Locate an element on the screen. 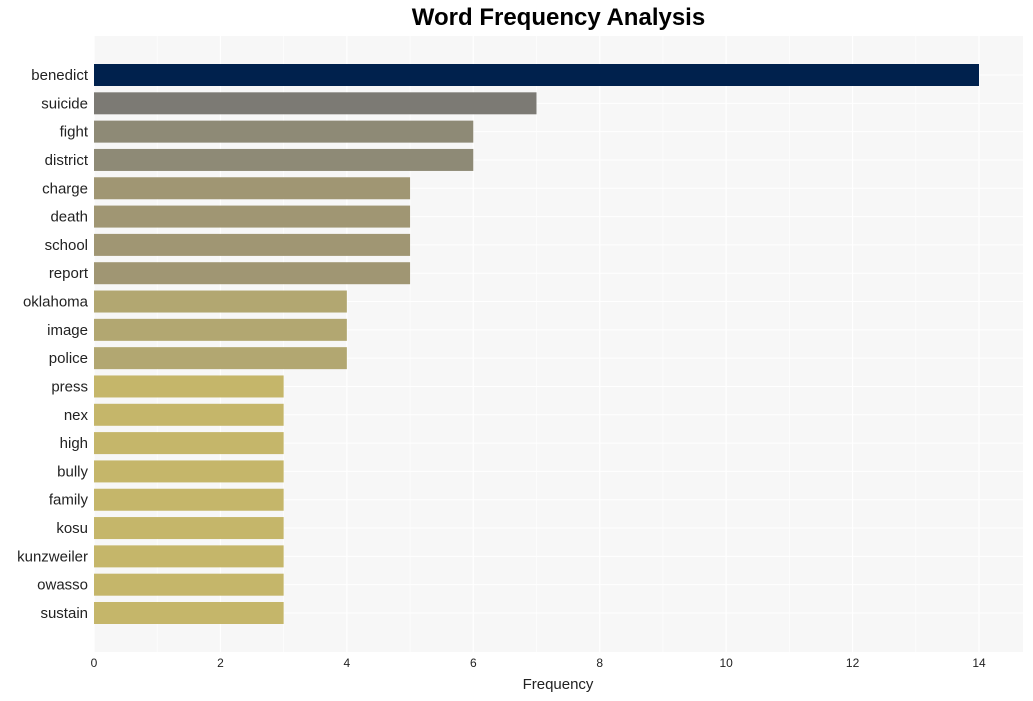 This screenshot has height=701, width=1033. bar-suicide is located at coordinates (315, 103).